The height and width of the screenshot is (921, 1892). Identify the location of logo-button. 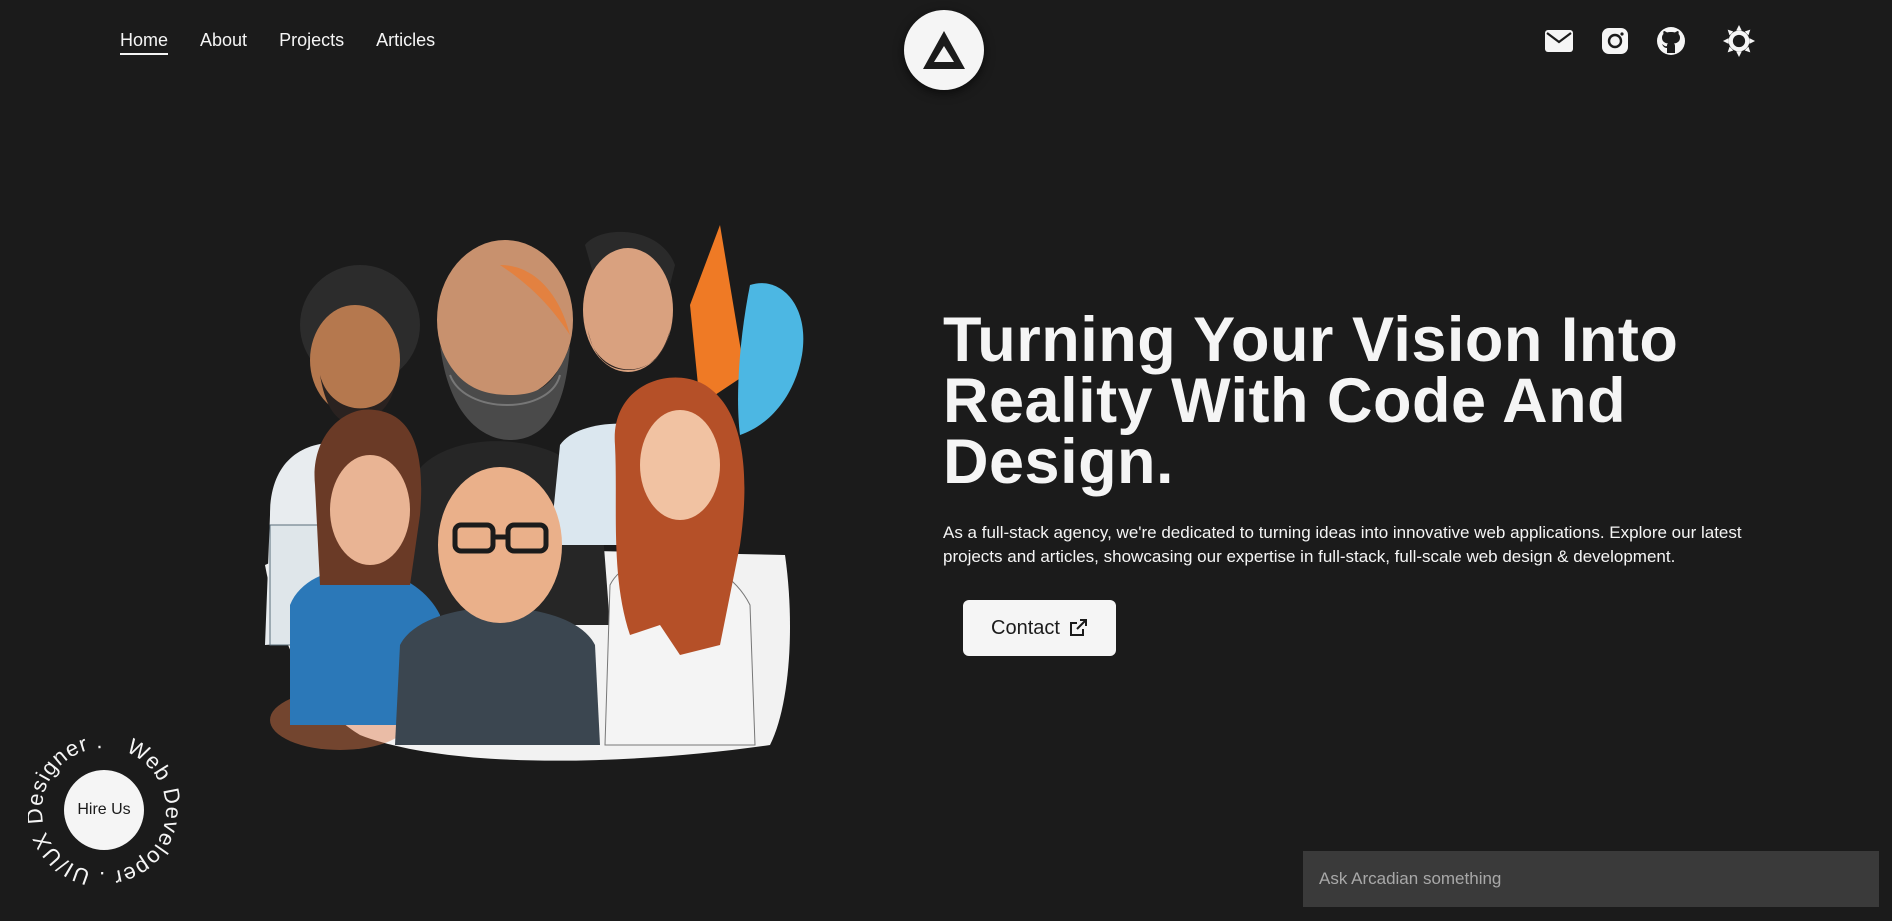
(944, 50).